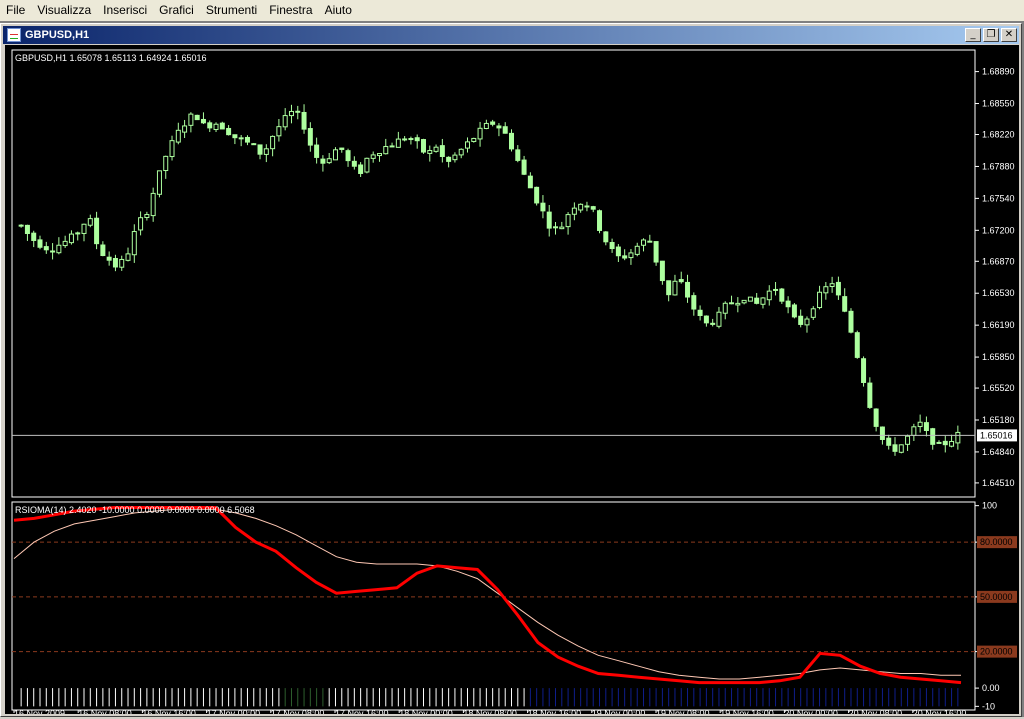 The height and width of the screenshot is (719, 1024). I want to click on price-tick-label: 1.67200, so click(998, 230).